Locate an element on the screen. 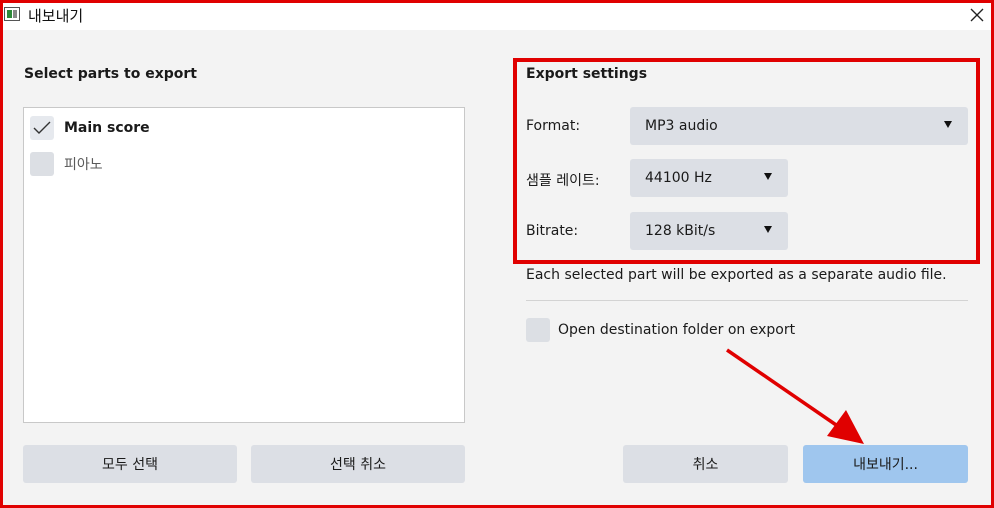  bitrate-dropdown: 128 kBit/s is located at coordinates (709, 231).